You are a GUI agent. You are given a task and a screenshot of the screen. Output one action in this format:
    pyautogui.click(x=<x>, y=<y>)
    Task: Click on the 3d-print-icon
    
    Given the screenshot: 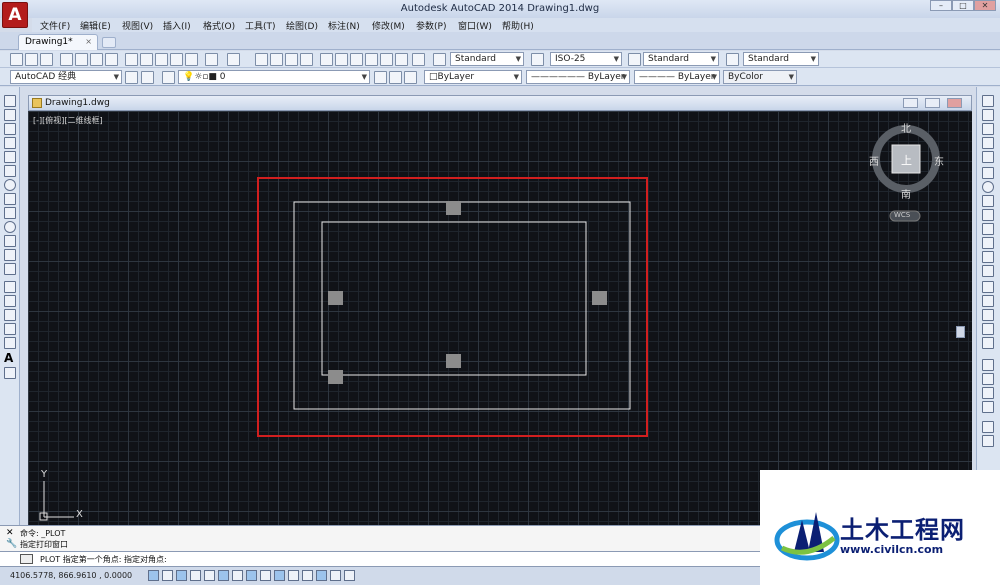 What is the action you would take?
    pyautogui.click(x=111, y=59)
    